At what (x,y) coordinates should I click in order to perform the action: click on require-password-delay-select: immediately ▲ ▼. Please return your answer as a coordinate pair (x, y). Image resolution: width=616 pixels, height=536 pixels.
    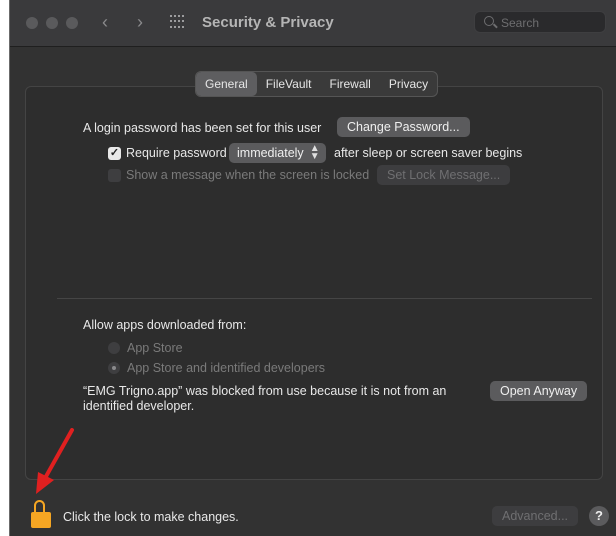
    Looking at the image, I should click on (277, 153).